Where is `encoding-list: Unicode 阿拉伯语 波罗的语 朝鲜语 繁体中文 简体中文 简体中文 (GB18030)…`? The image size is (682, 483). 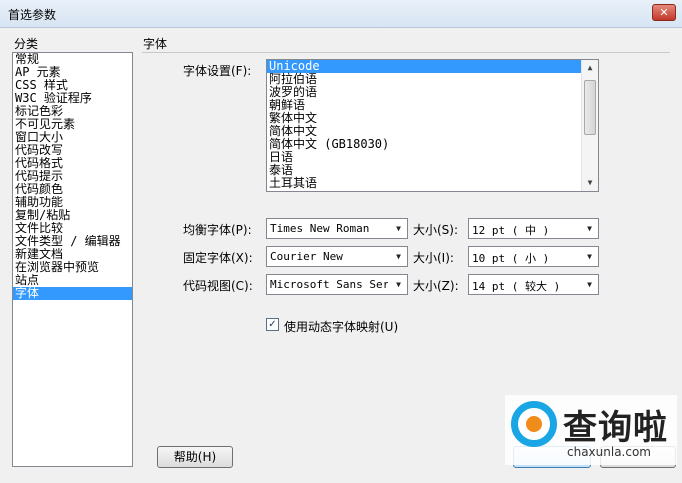 encoding-list: Unicode 阿拉伯语 波罗的语 朝鲜语 繁体中文 简体中文 简体中文 (GB18030)… is located at coordinates (432, 125).